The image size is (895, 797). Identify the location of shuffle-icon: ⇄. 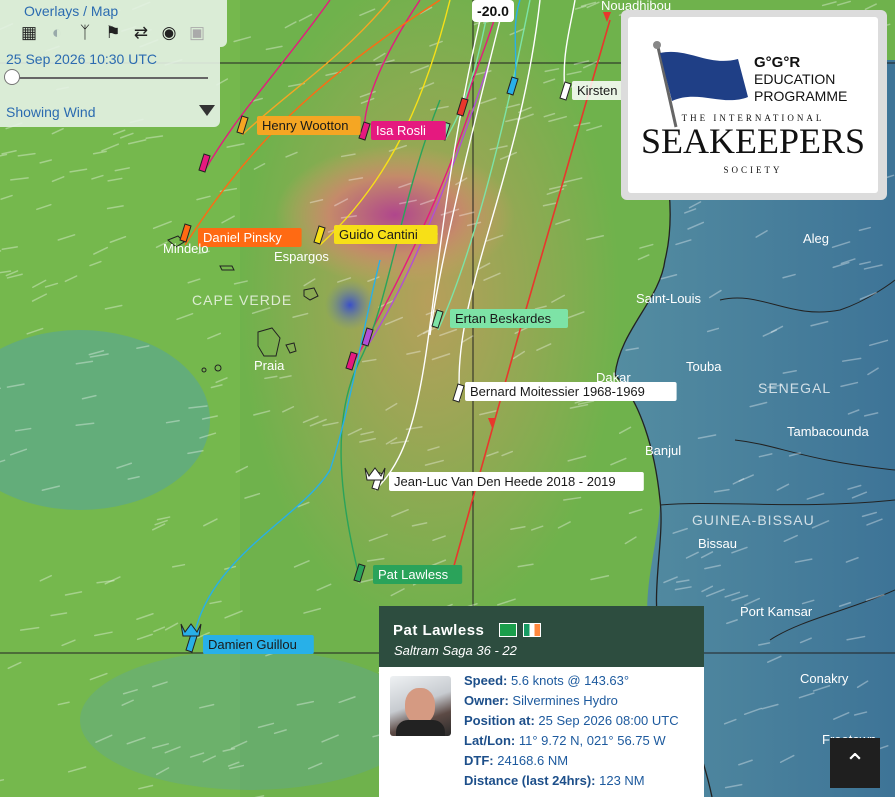
(141, 33).